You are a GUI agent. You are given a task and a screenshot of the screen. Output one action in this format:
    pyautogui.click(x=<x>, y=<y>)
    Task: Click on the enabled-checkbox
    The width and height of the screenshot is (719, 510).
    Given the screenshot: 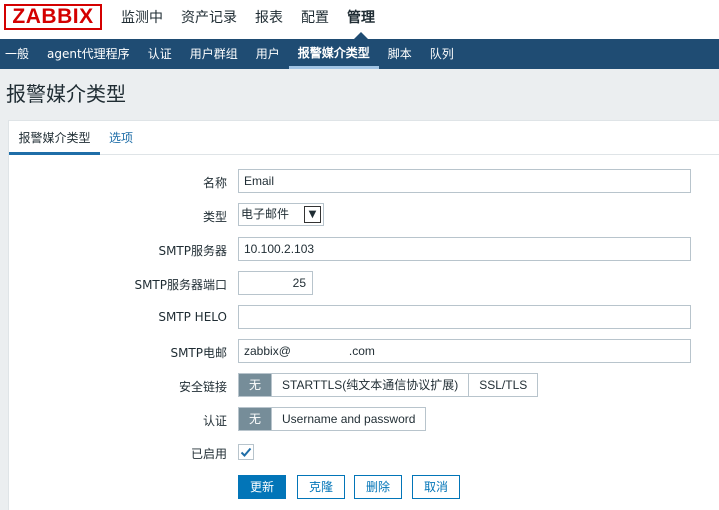 What is the action you would take?
    pyautogui.click(x=246, y=452)
    